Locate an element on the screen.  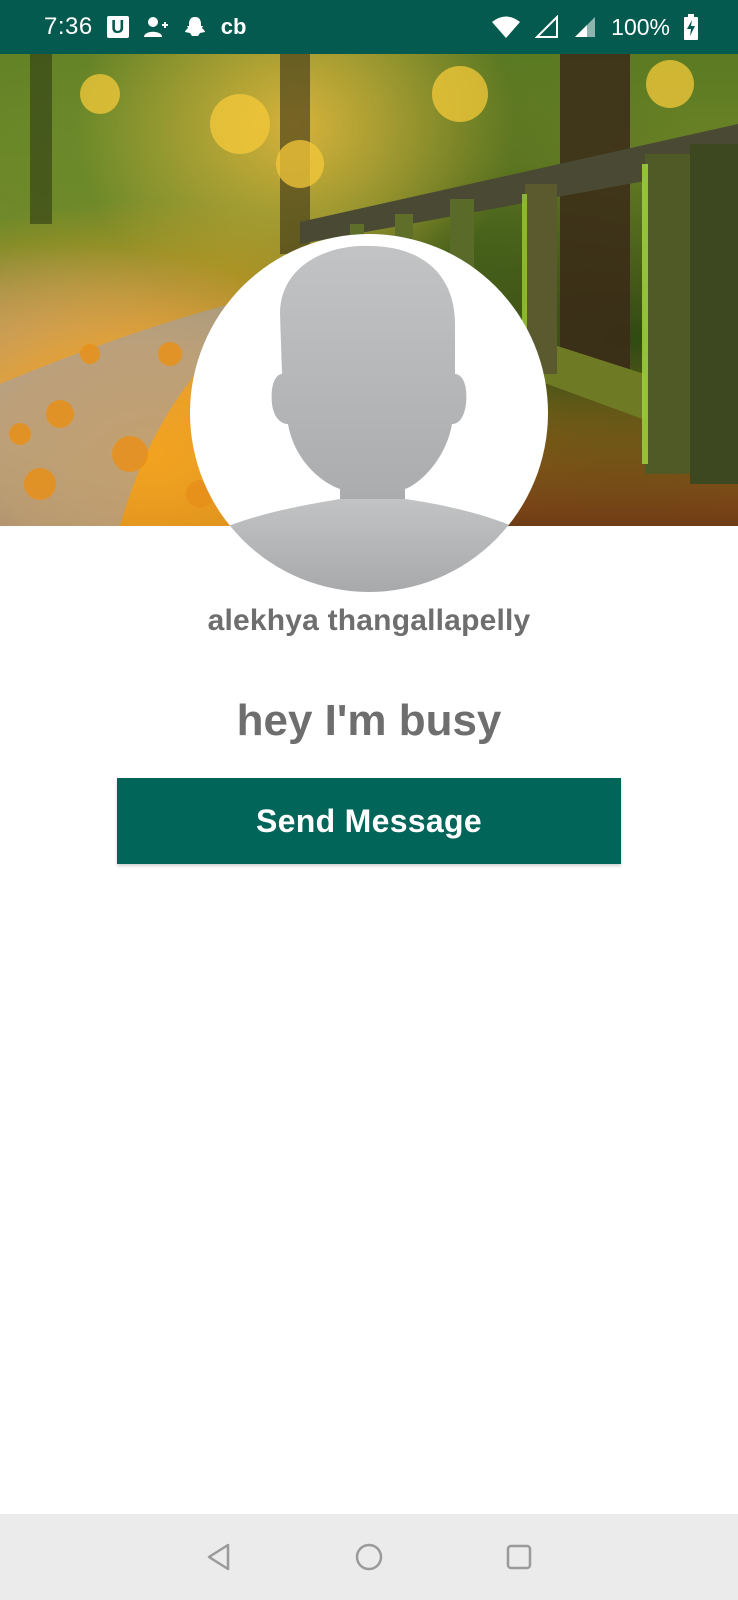
status-left-group: 7:36 U cb is located at coordinates (145, 27).